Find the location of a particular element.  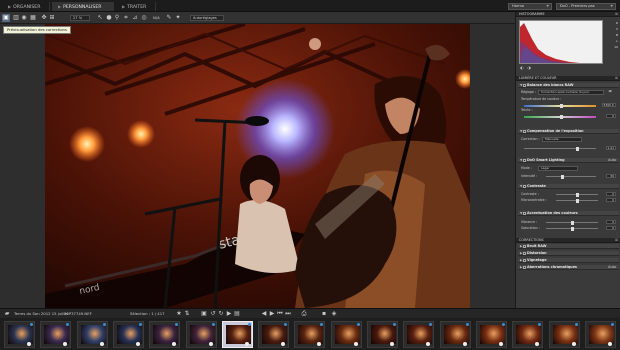

fullscreen-icon: ▣ is located at coordinates (204, 314).